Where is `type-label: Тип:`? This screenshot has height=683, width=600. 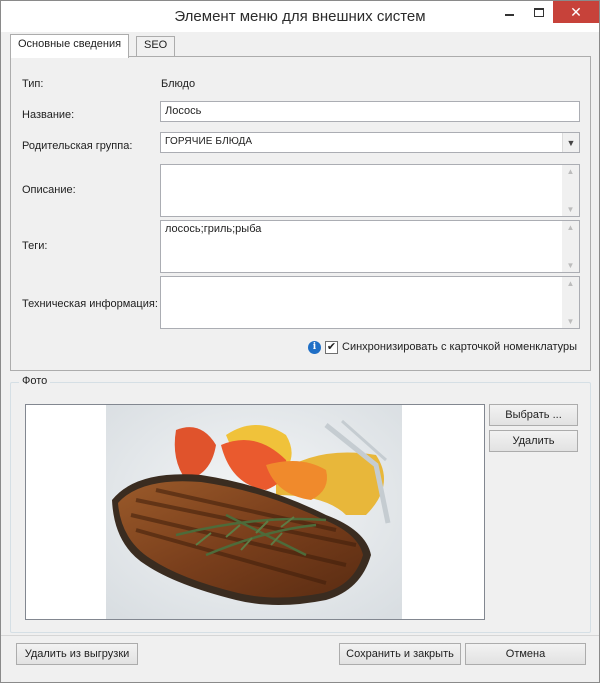
type-label: Тип: is located at coordinates (33, 84).